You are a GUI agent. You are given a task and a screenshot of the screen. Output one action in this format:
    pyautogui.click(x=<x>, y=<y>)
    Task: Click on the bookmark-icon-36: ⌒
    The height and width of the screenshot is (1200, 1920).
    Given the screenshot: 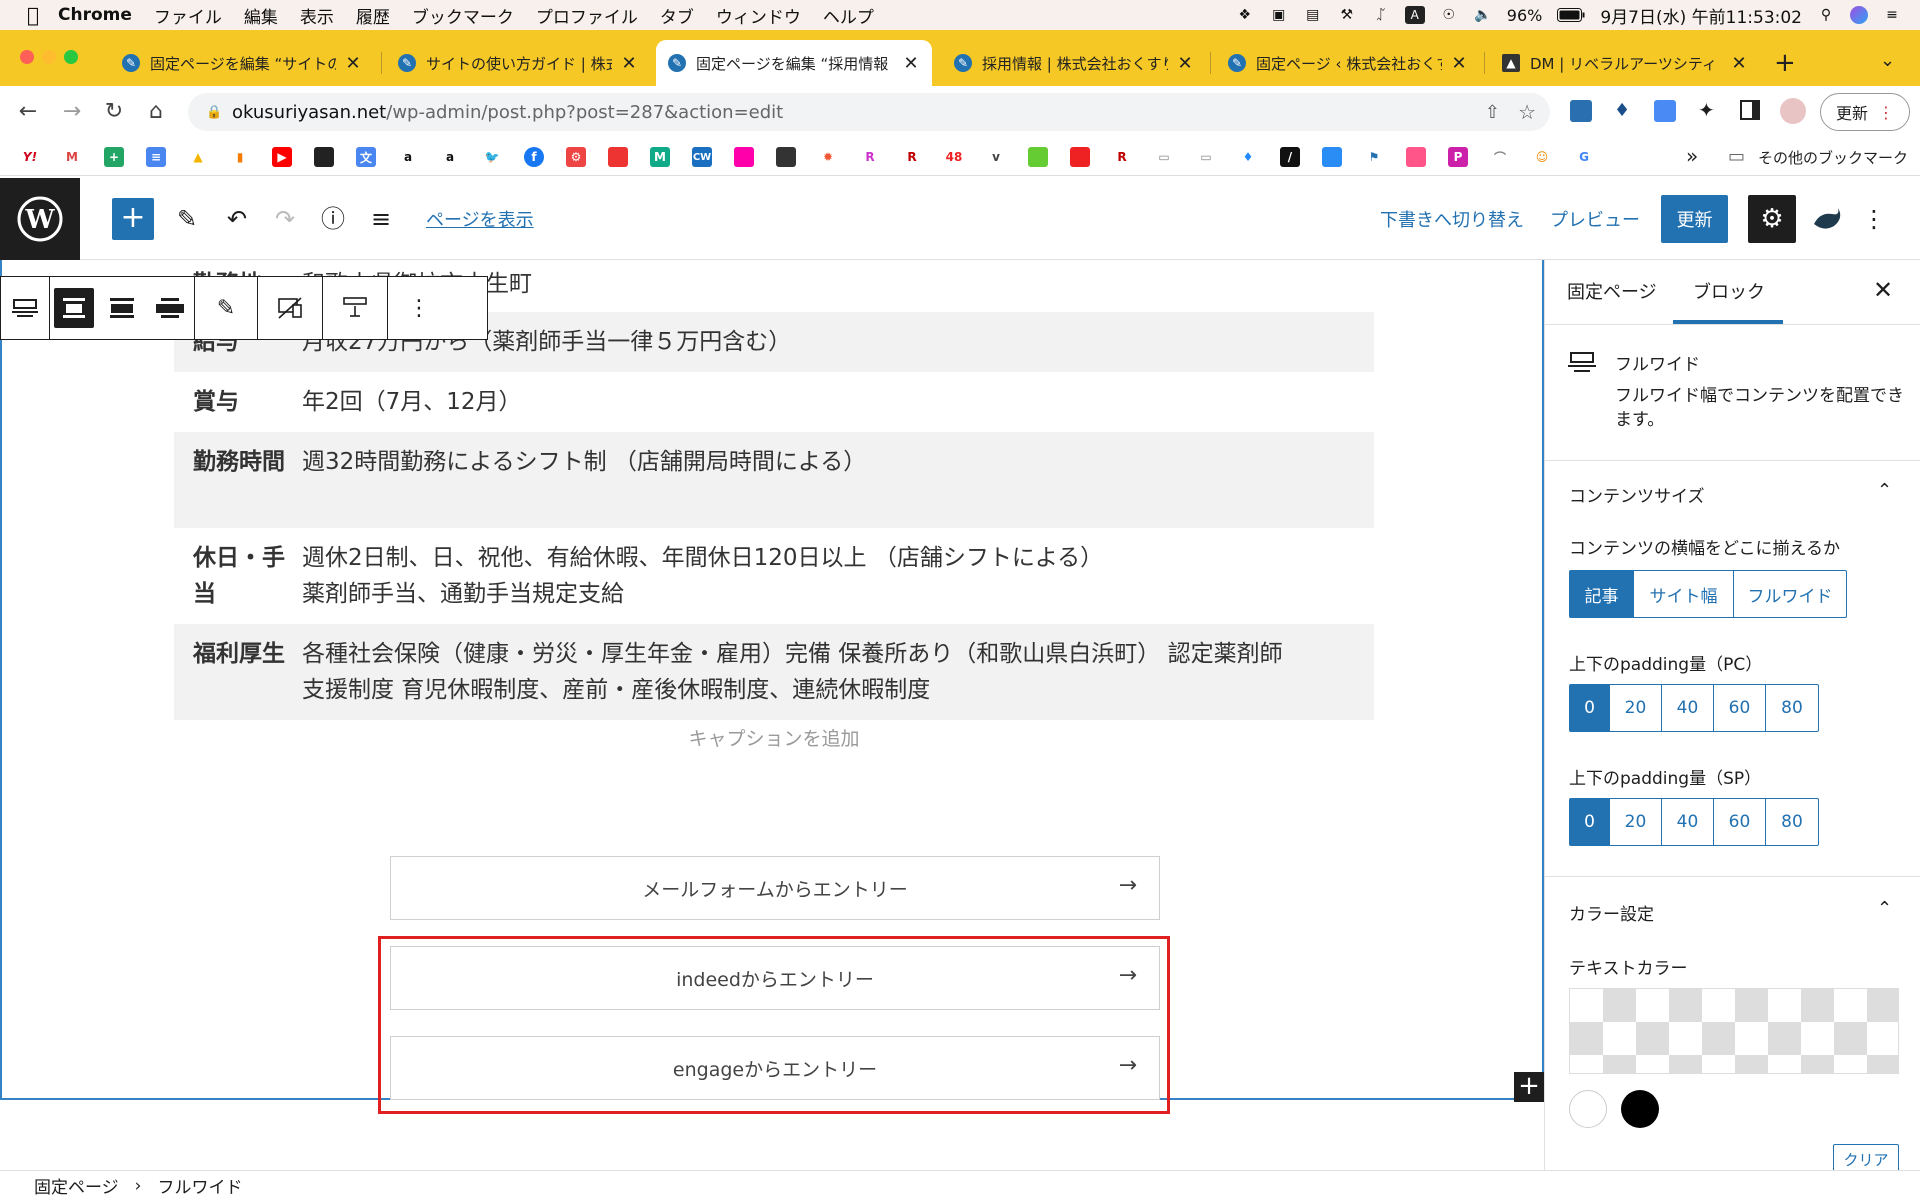 What is the action you would take?
    pyautogui.click(x=1500, y=157)
    